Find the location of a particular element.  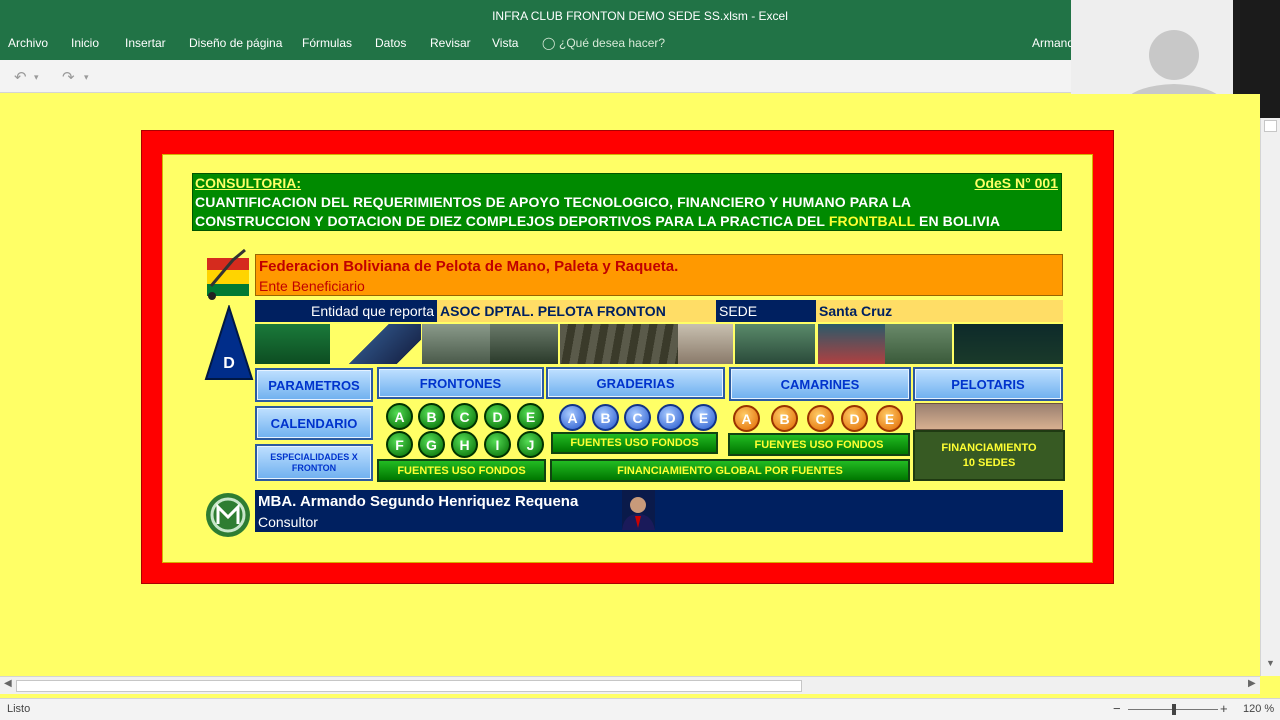

especialidades-button: ESPECIALIDADES X FRONTON is located at coordinates (314, 462).